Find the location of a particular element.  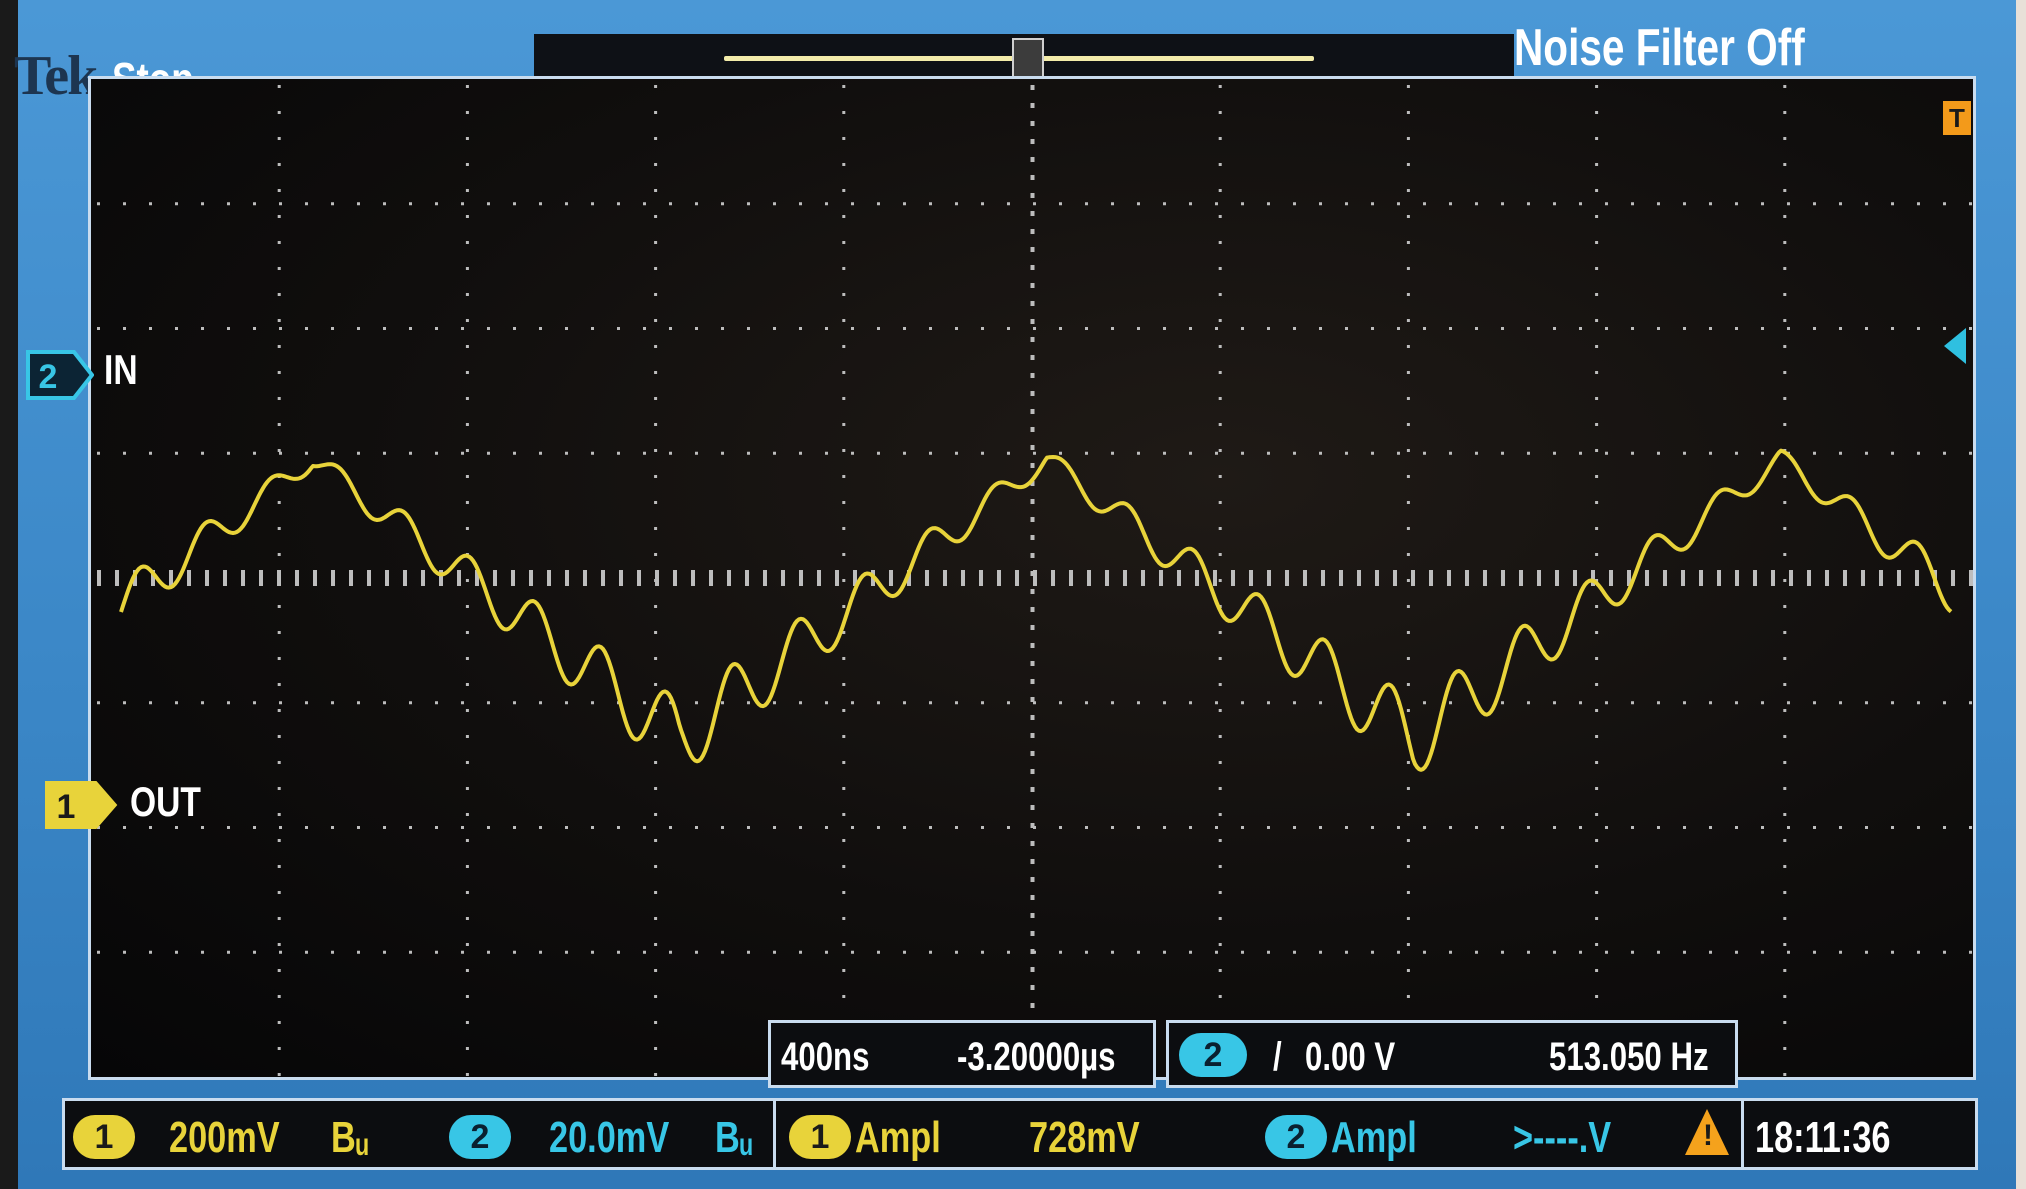

trigger-level-icon is located at coordinates (1955, 346).